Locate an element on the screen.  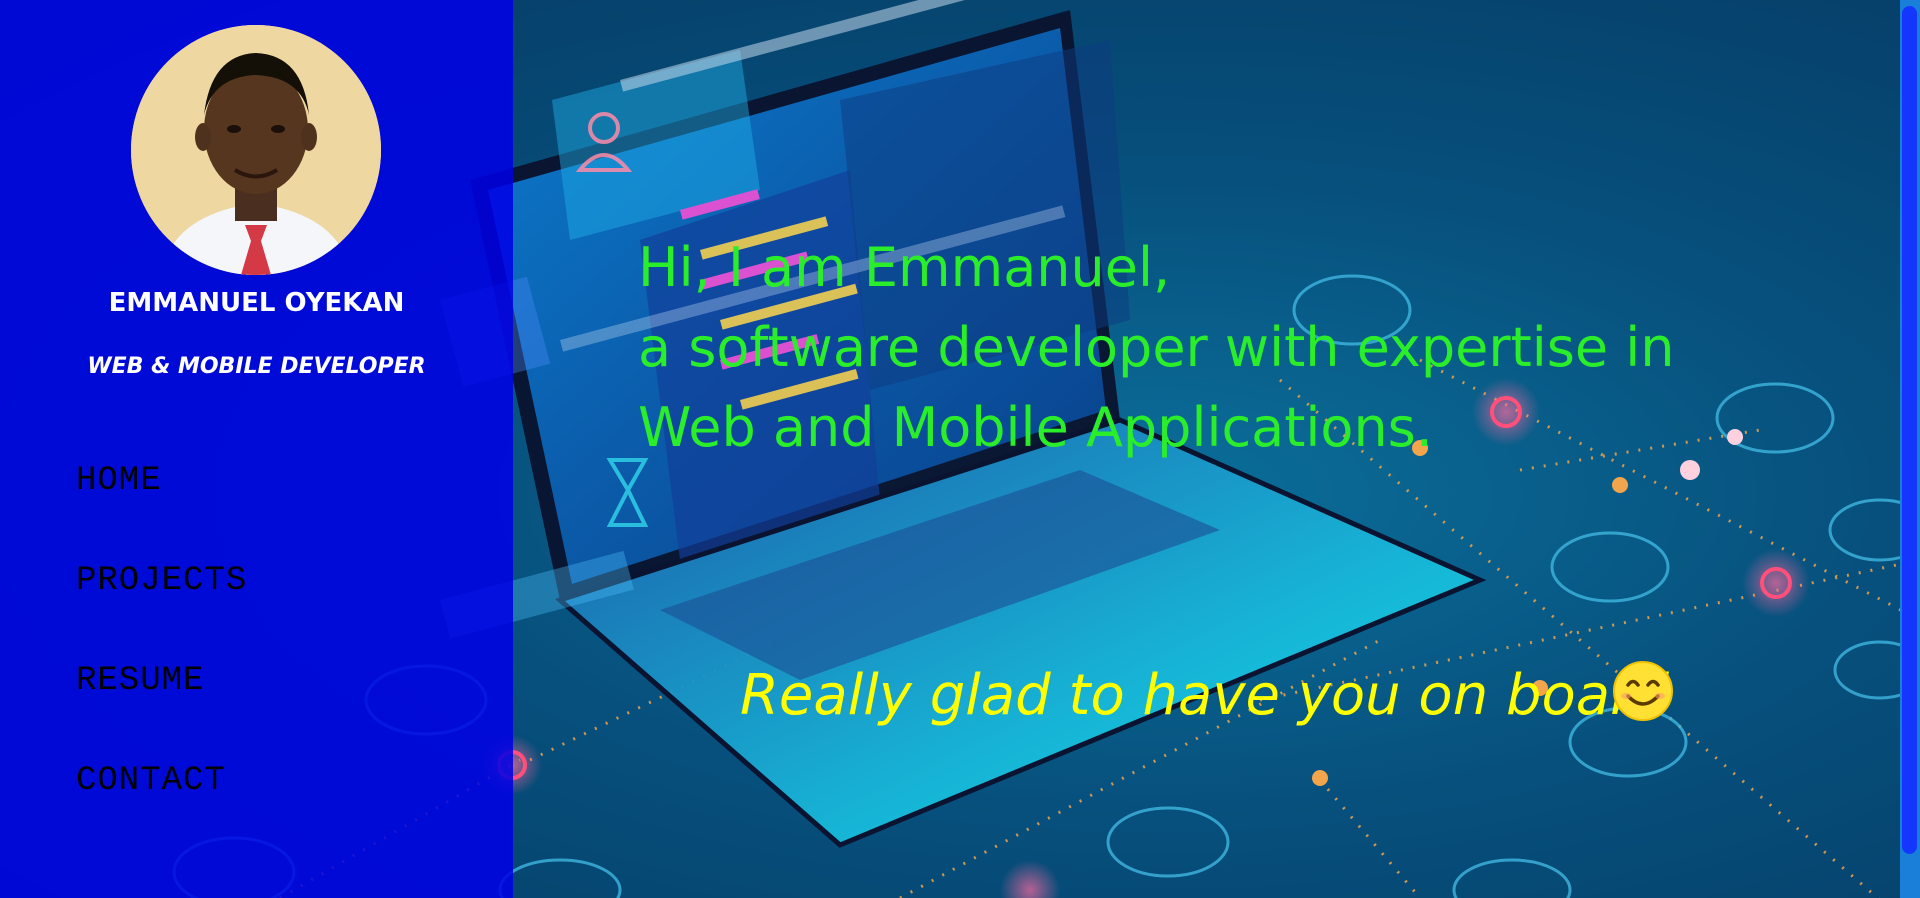
nav-item-resume: RESUME is located at coordinates (161, 712).